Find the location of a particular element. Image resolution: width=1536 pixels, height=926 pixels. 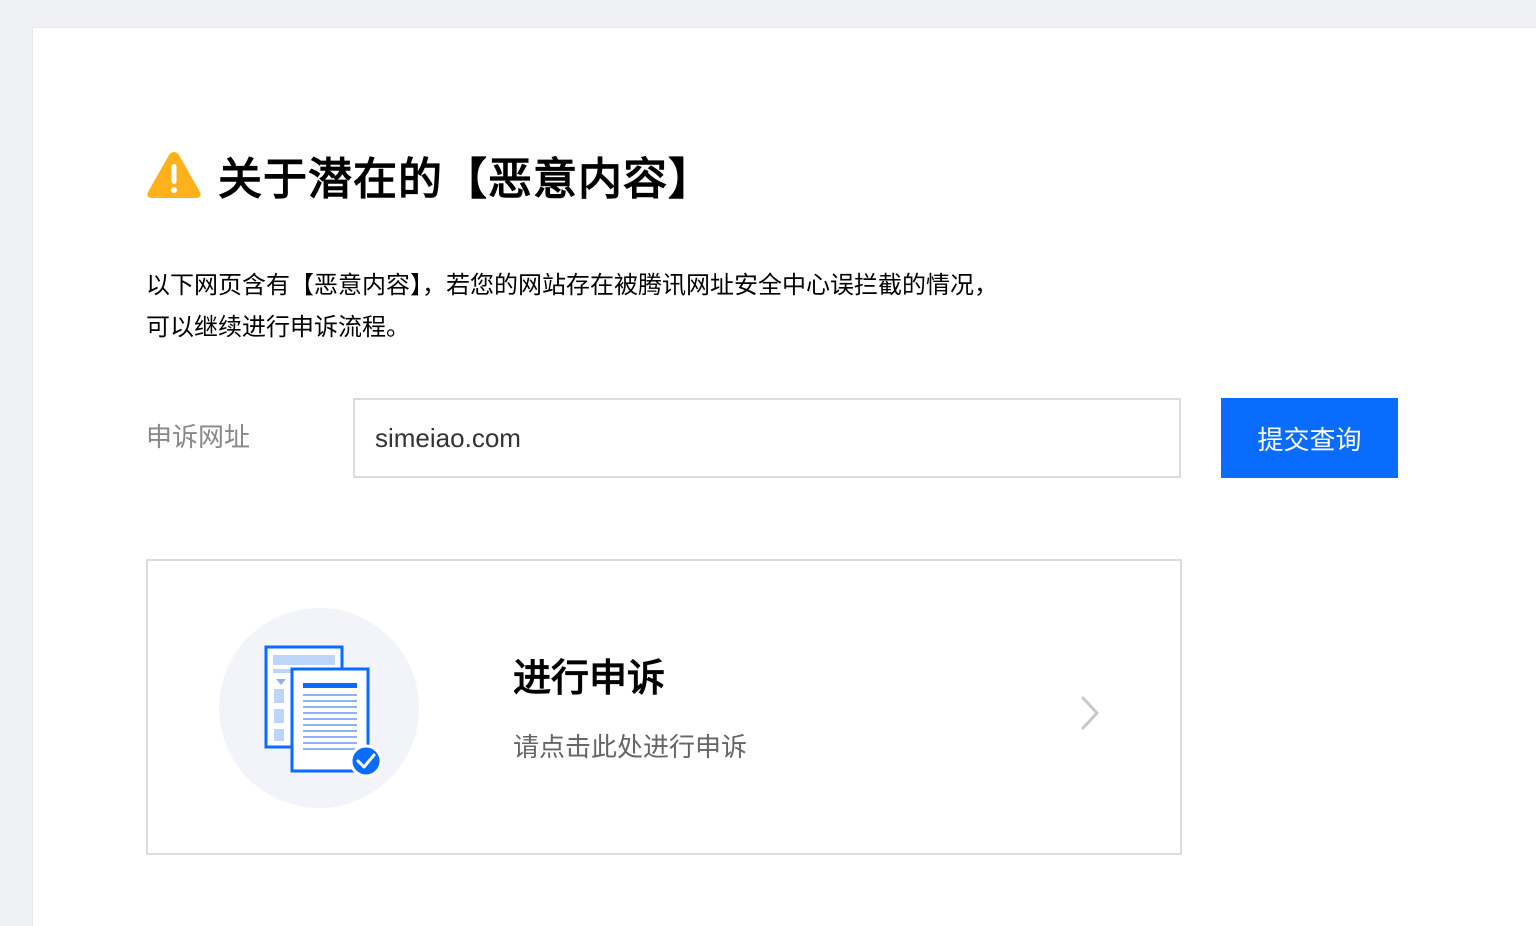

appeal-url-label: 申诉网址 is located at coordinates (198, 438).